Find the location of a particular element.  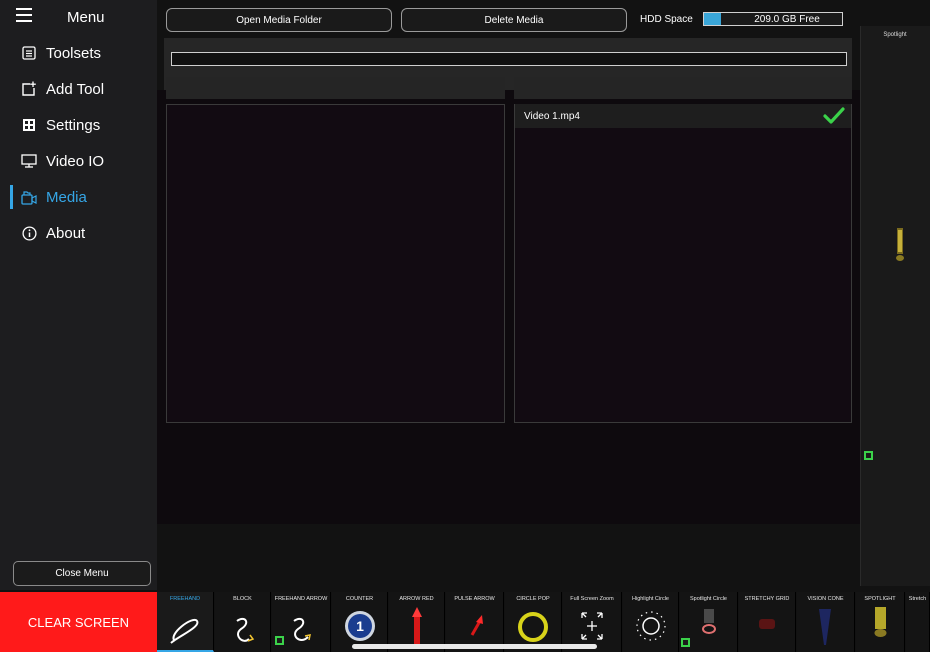

tool-spotlight-circle: Spotlight Circle is located at coordinates (709, 622).